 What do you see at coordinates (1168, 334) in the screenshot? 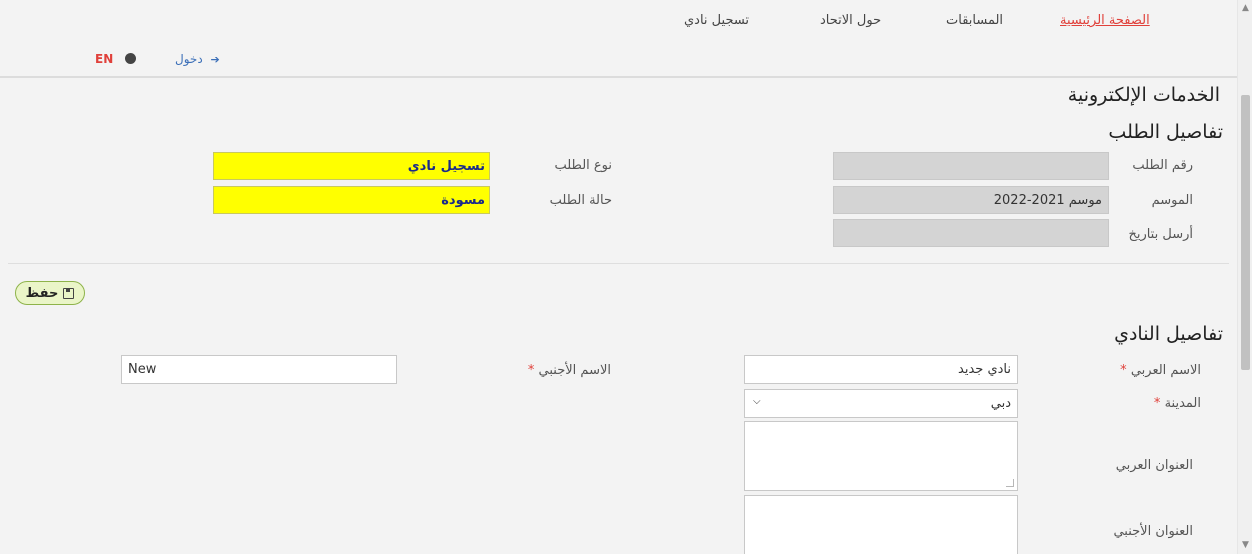
I see `club-details-heading: تفاصيل النادي` at bounding box center [1168, 334].